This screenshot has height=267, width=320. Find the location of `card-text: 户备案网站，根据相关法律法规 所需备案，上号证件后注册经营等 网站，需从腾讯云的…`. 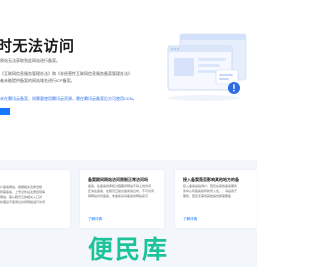

card-text: 户备案网站，根据相关法律法规 所需备案，上号证件后注册经营等 网站，需从腾讯云的… is located at coordinates (35, 195).